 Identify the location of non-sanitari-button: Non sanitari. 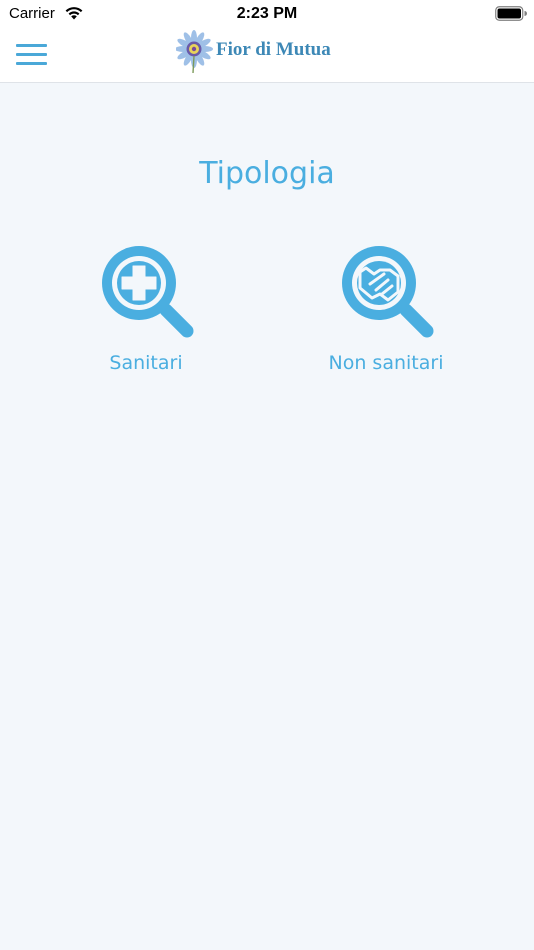
(386, 314).